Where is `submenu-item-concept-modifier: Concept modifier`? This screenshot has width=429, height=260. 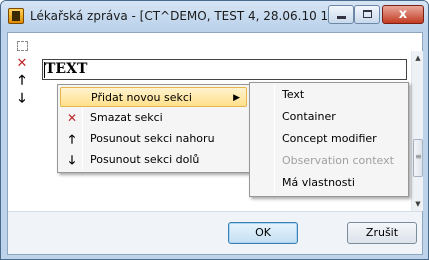
submenu-item-concept-modifier: Concept modifier is located at coordinates (329, 139).